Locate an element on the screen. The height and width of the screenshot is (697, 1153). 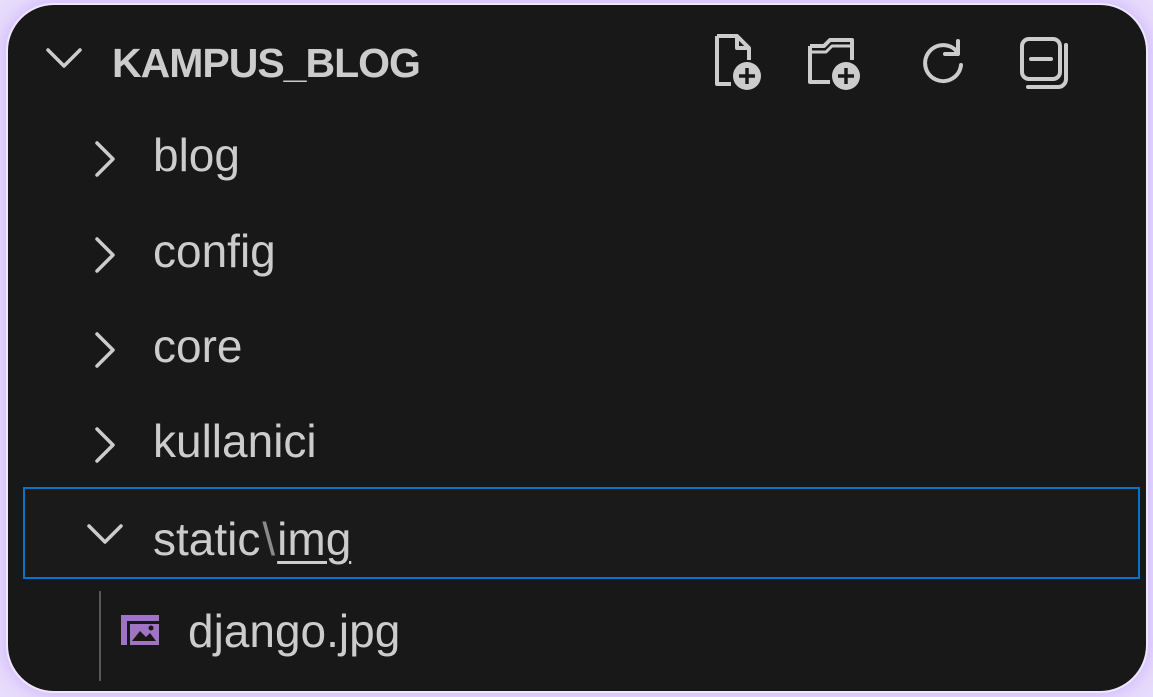
folder-label: static\img is located at coordinates (252, 539).